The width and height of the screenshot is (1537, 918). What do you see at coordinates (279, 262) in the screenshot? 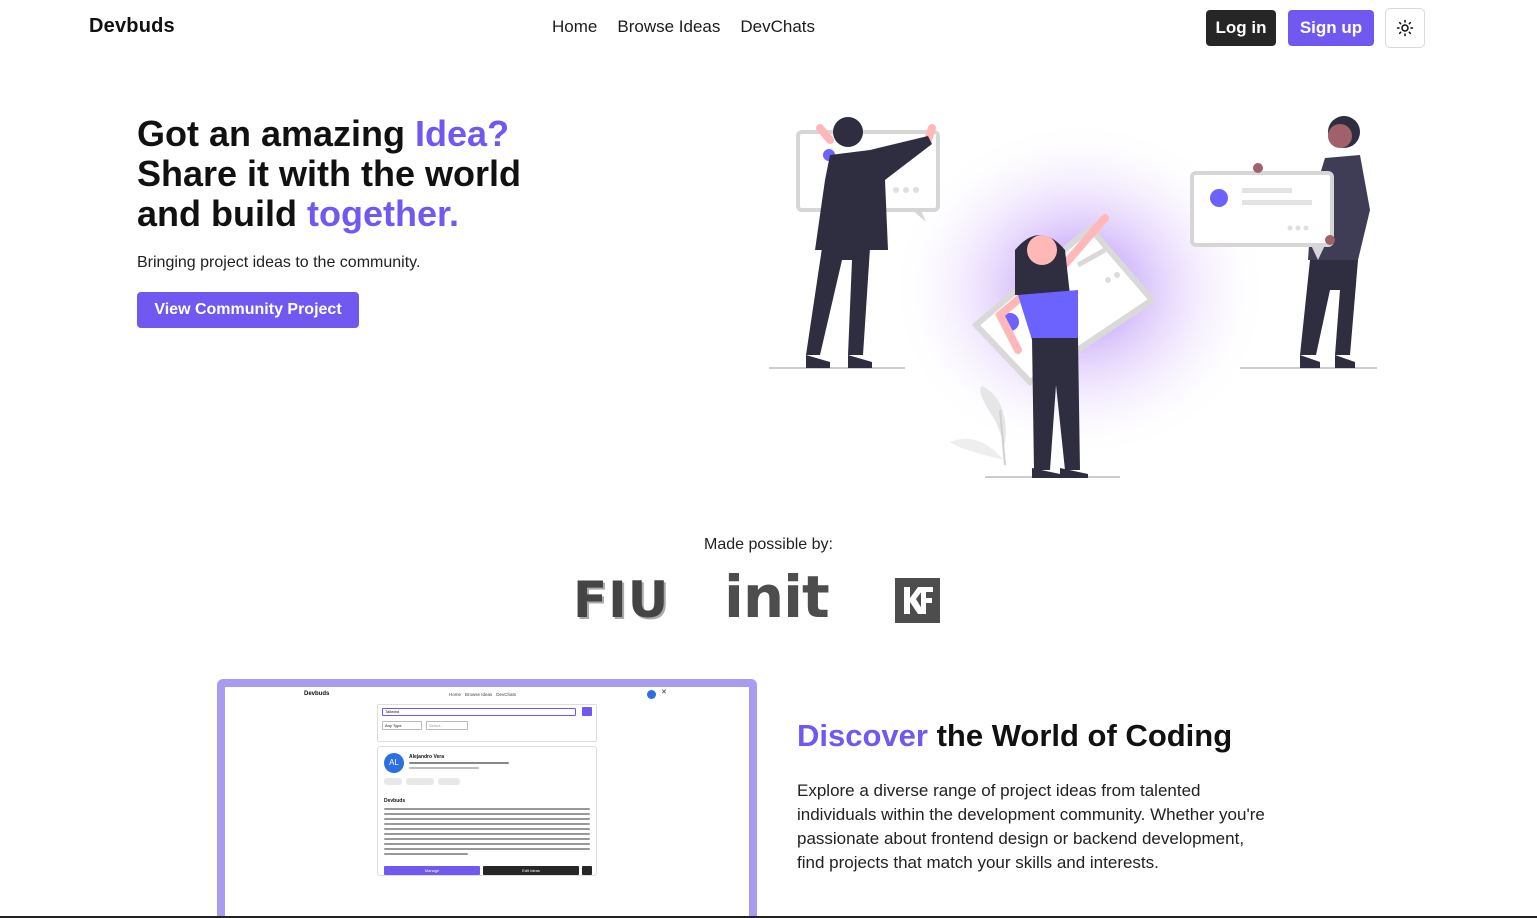
I see `hero-subtitle: Bringing project ideas to the community.` at bounding box center [279, 262].